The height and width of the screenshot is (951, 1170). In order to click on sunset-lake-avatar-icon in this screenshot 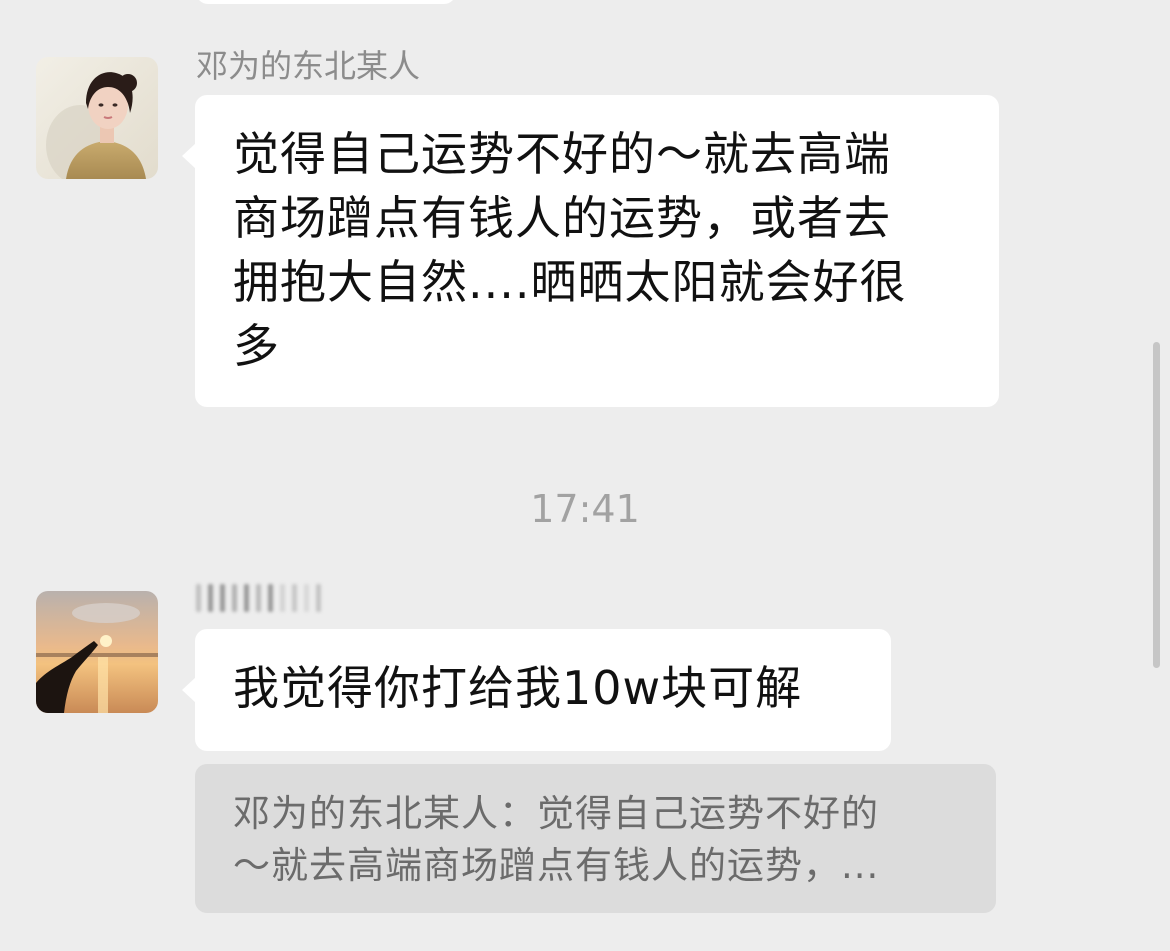, I will do `click(97, 652)`.